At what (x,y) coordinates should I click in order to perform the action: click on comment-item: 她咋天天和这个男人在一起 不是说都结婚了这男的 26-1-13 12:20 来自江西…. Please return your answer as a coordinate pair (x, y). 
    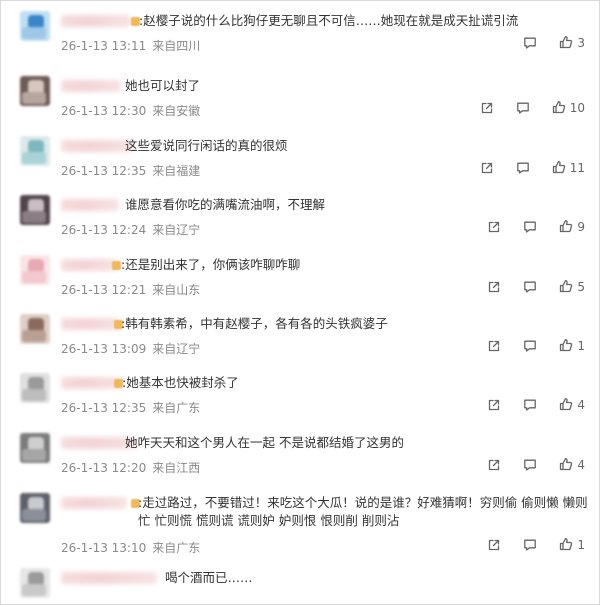
    Looking at the image, I should click on (300, 461).